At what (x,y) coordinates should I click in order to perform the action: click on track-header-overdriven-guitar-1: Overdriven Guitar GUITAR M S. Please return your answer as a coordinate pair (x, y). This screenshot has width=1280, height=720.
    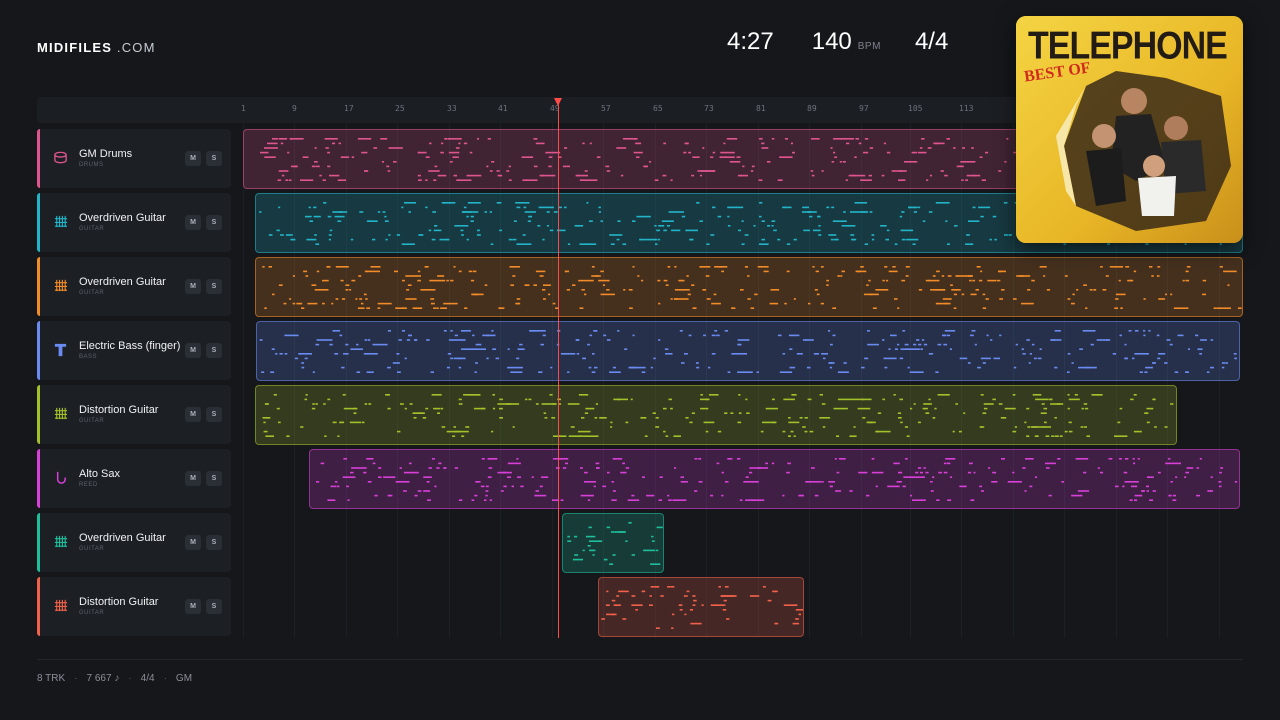
    Looking at the image, I should click on (134, 222).